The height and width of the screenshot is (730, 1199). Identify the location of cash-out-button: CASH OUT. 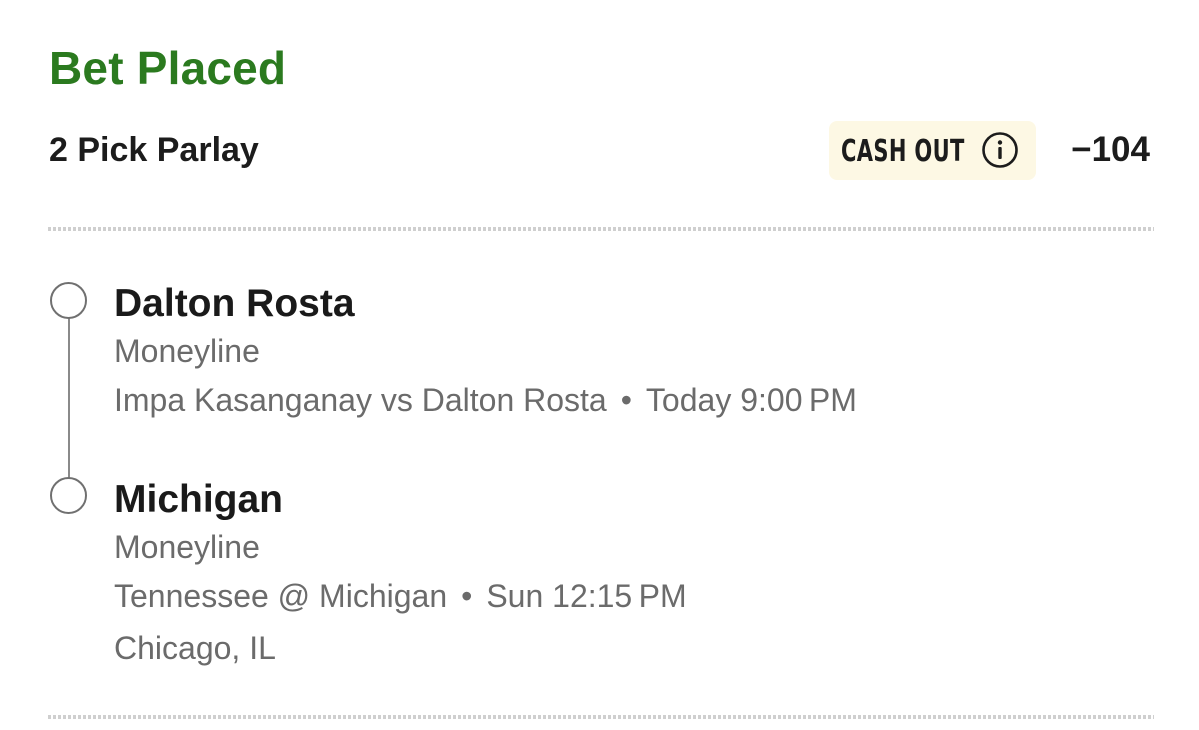
(932, 150).